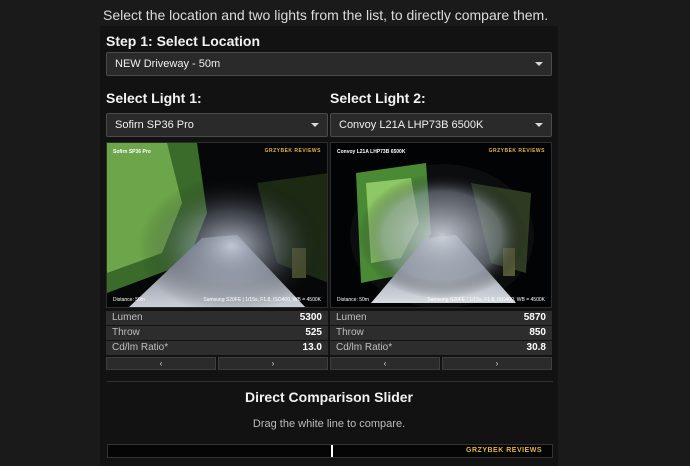 The width and height of the screenshot is (690, 466). I want to click on stat-value: 850, so click(537, 332).